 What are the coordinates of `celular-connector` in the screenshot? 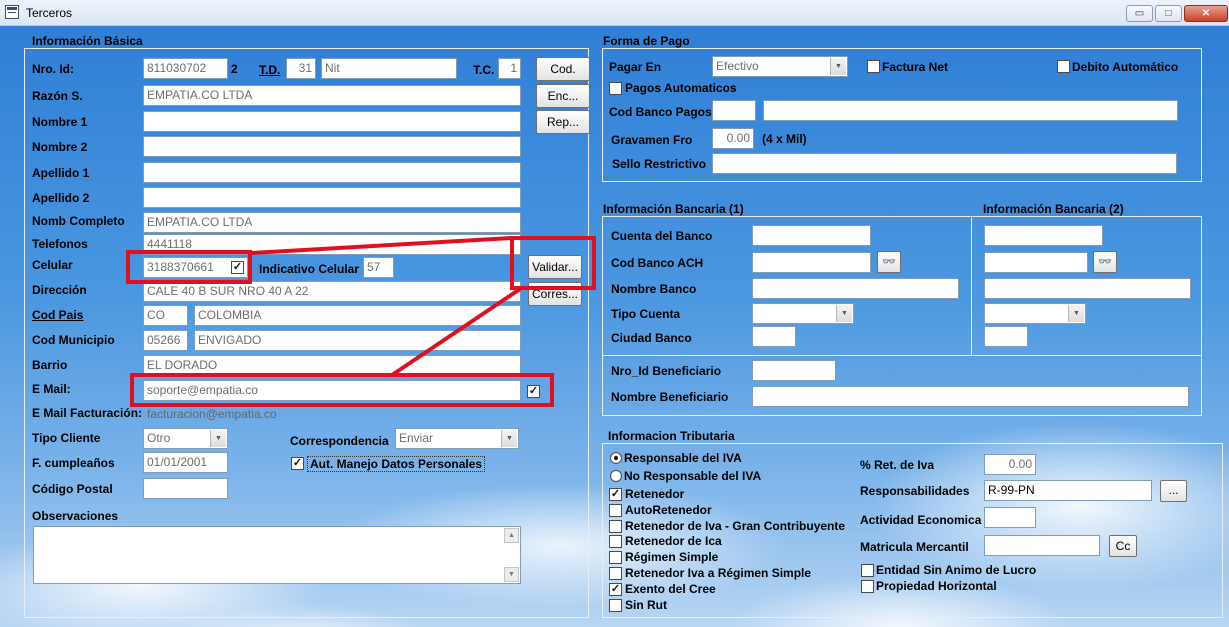 It's located at (382, 245).